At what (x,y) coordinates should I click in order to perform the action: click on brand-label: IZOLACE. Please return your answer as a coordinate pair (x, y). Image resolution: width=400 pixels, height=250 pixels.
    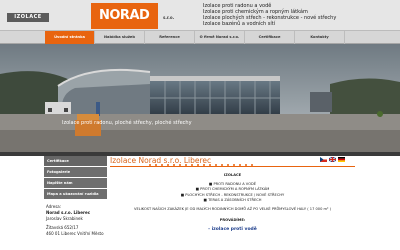
    Looking at the image, I should click on (28, 17).